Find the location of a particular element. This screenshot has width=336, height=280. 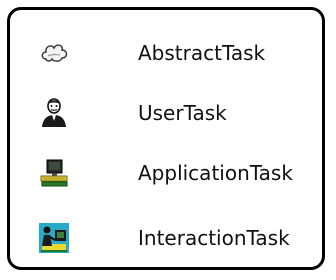

legend-item-label: InteractionTask is located at coordinates (214, 238).